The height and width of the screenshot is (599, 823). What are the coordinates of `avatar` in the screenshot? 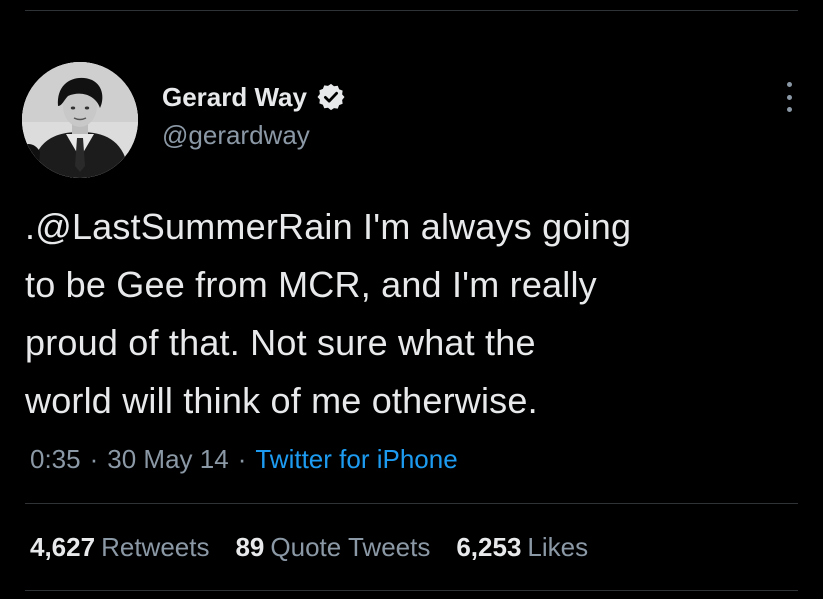 It's located at (80, 120).